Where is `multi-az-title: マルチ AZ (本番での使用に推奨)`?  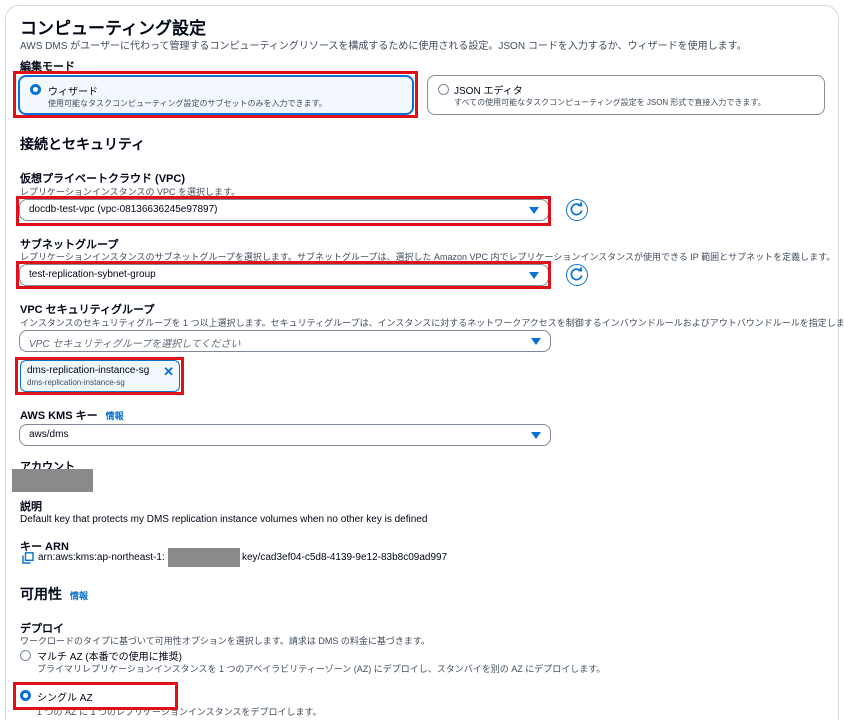
multi-az-title: マルチ AZ (本番での使用に推奨) is located at coordinates (109, 657).